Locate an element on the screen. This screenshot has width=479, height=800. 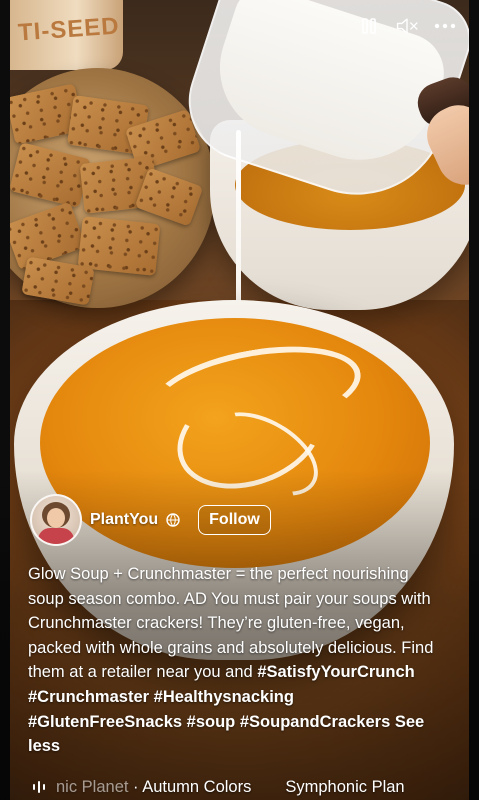
cracker-tin: TI-SEED is located at coordinates (65, 35).